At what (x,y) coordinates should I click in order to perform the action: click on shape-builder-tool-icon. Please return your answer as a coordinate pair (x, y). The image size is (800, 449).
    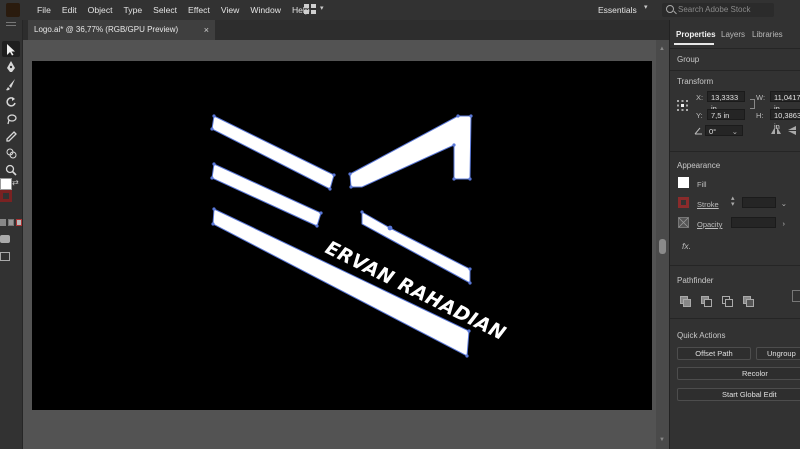
    Looking at the image, I should click on (11, 153).